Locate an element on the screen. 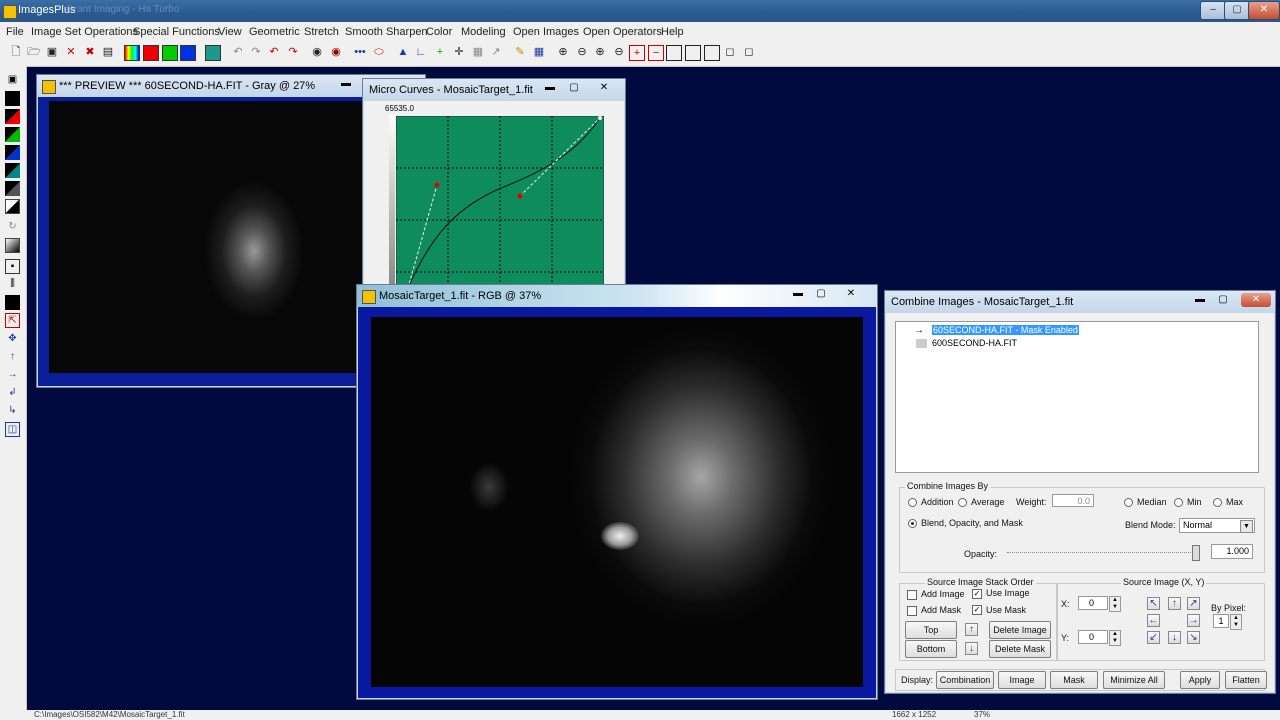 This screenshot has width=1280, height=720. move-down-icon: ↓ is located at coordinates (971, 648).